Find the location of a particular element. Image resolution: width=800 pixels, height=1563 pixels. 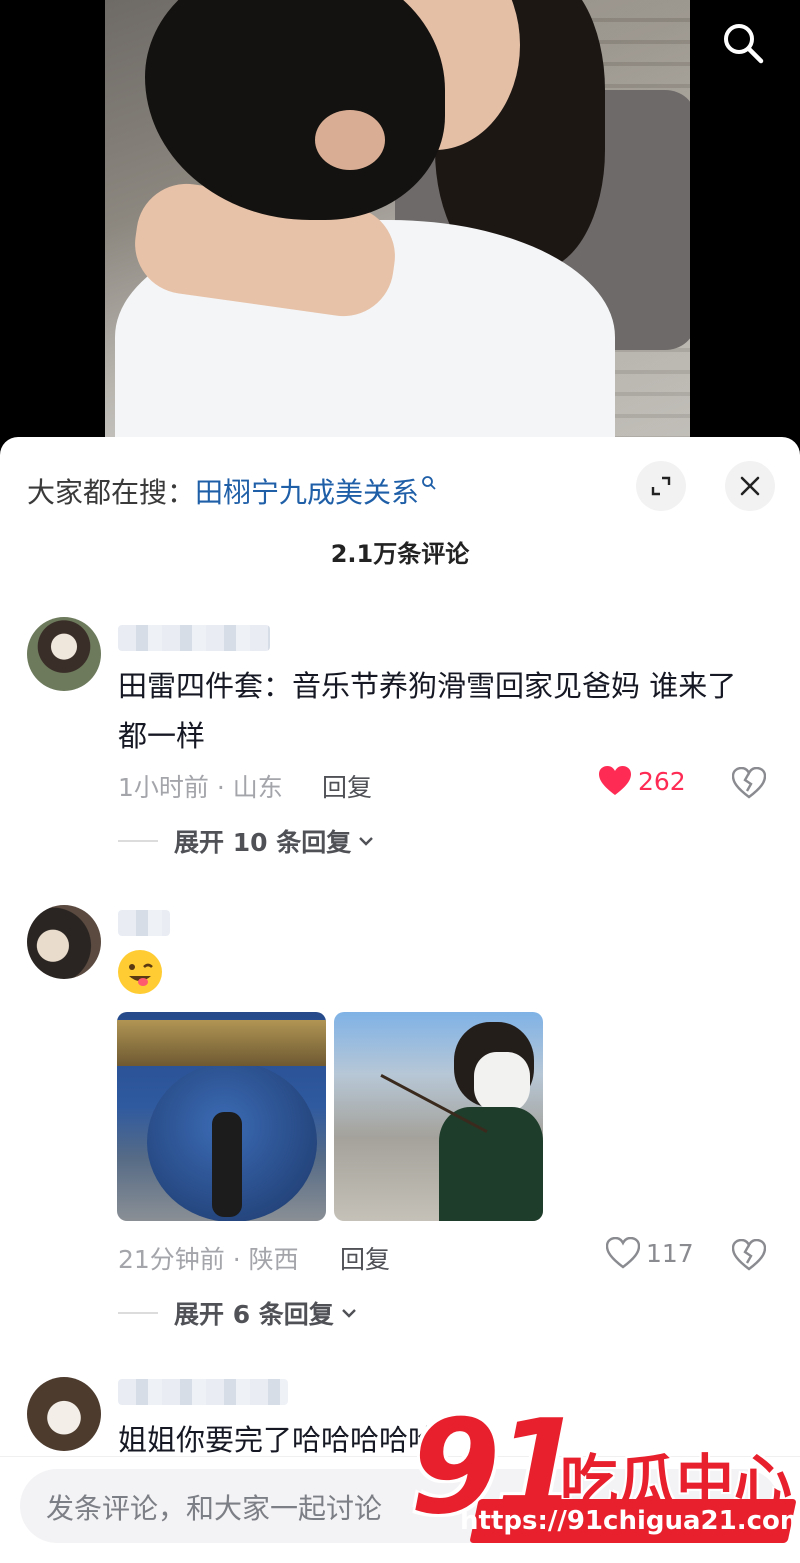

heart-outline-icon is located at coordinates (623, 1253).